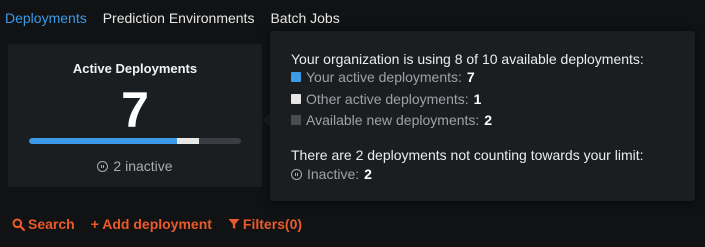 Image resolution: width=705 pixels, height=247 pixels. I want to click on legend-label: Other active deployments:, so click(387, 99).